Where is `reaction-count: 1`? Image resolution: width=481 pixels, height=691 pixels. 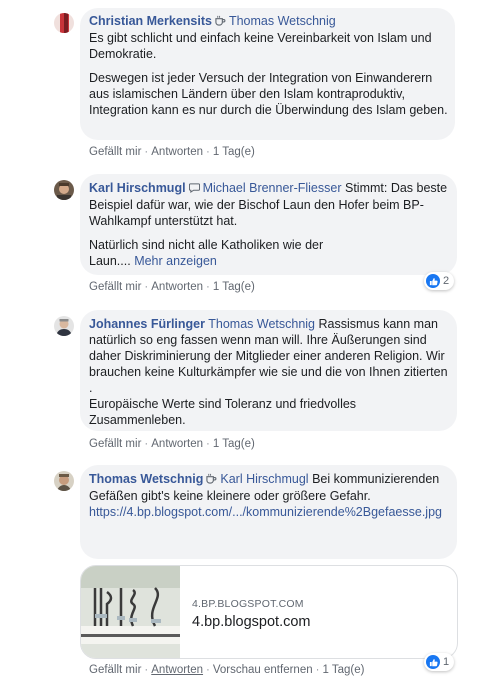
reaction-count: 1 is located at coordinates (439, 662).